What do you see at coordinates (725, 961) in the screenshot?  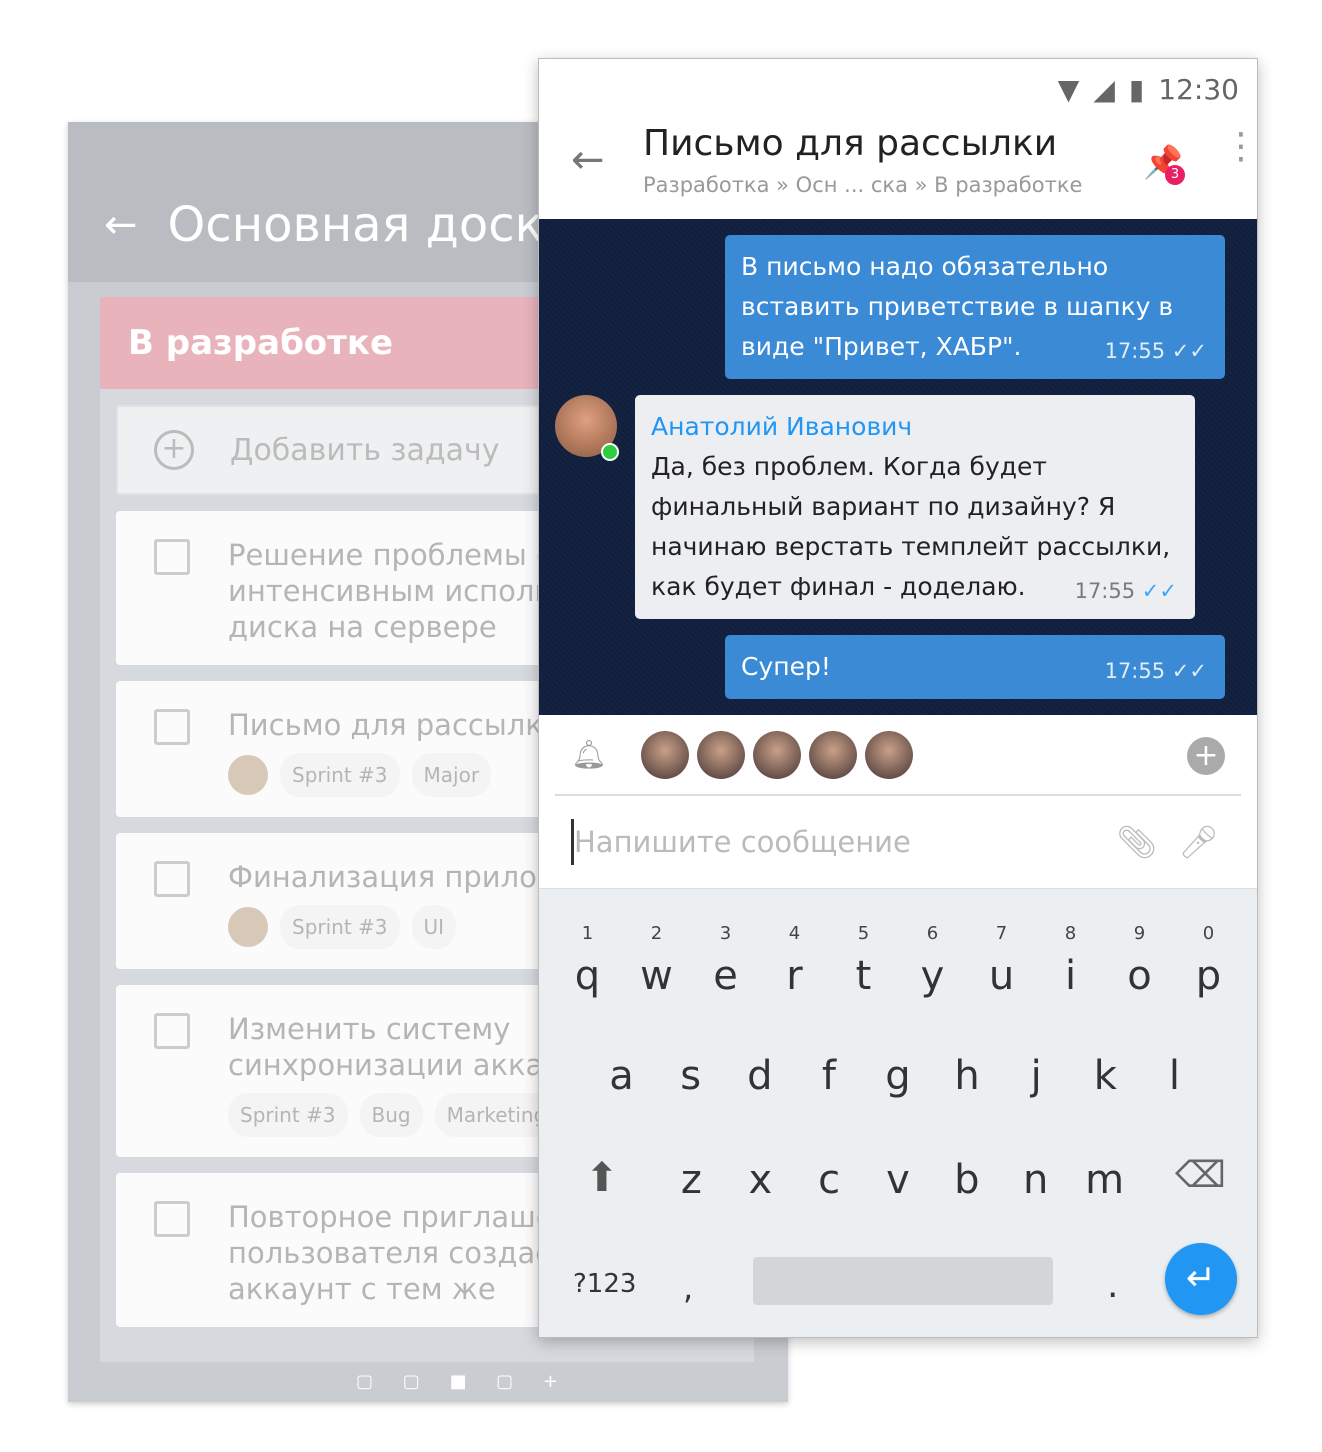 I see `key-e: 3e` at bounding box center [725, 961].